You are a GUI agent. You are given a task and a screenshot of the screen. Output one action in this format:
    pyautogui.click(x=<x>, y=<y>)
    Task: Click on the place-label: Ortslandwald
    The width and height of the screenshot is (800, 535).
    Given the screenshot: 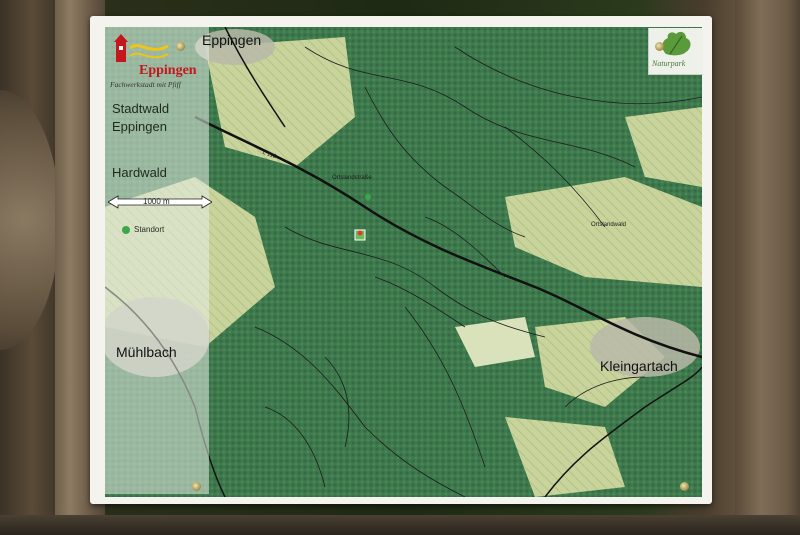 What is the action you would take?
    pyautogui.click(x=609, y=225)
    